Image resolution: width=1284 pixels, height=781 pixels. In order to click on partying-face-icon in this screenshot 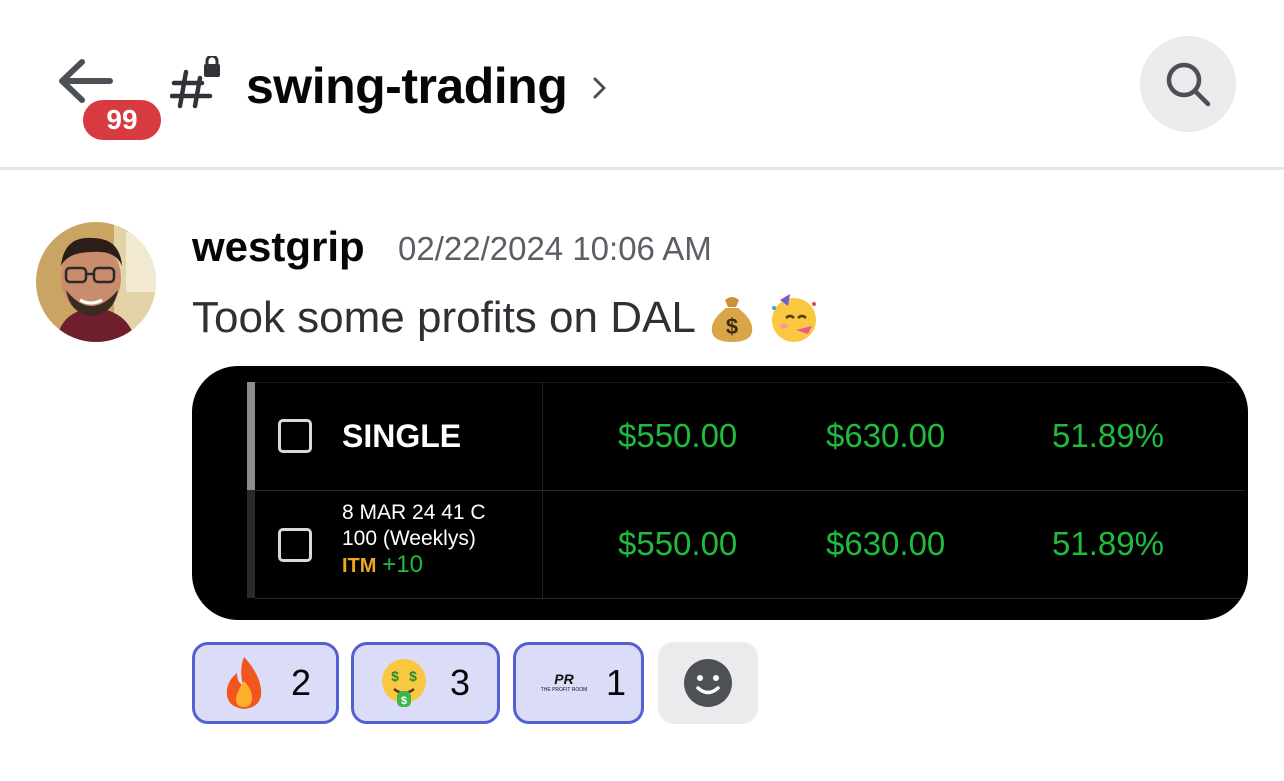, I will do `click(793, 318)`.